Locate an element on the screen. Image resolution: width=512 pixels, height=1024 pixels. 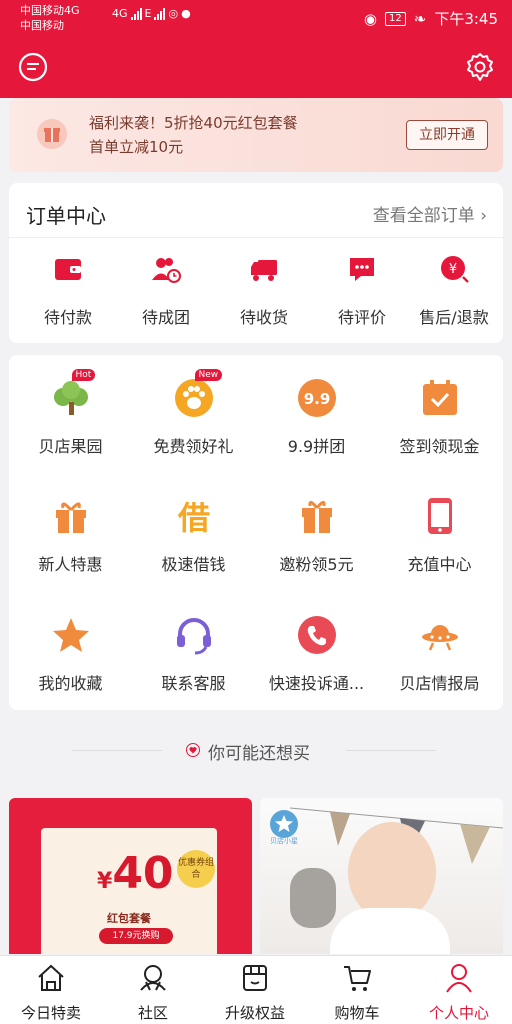
coupon-price-note: 17.9元换购 is located at coordinates (136, 936).